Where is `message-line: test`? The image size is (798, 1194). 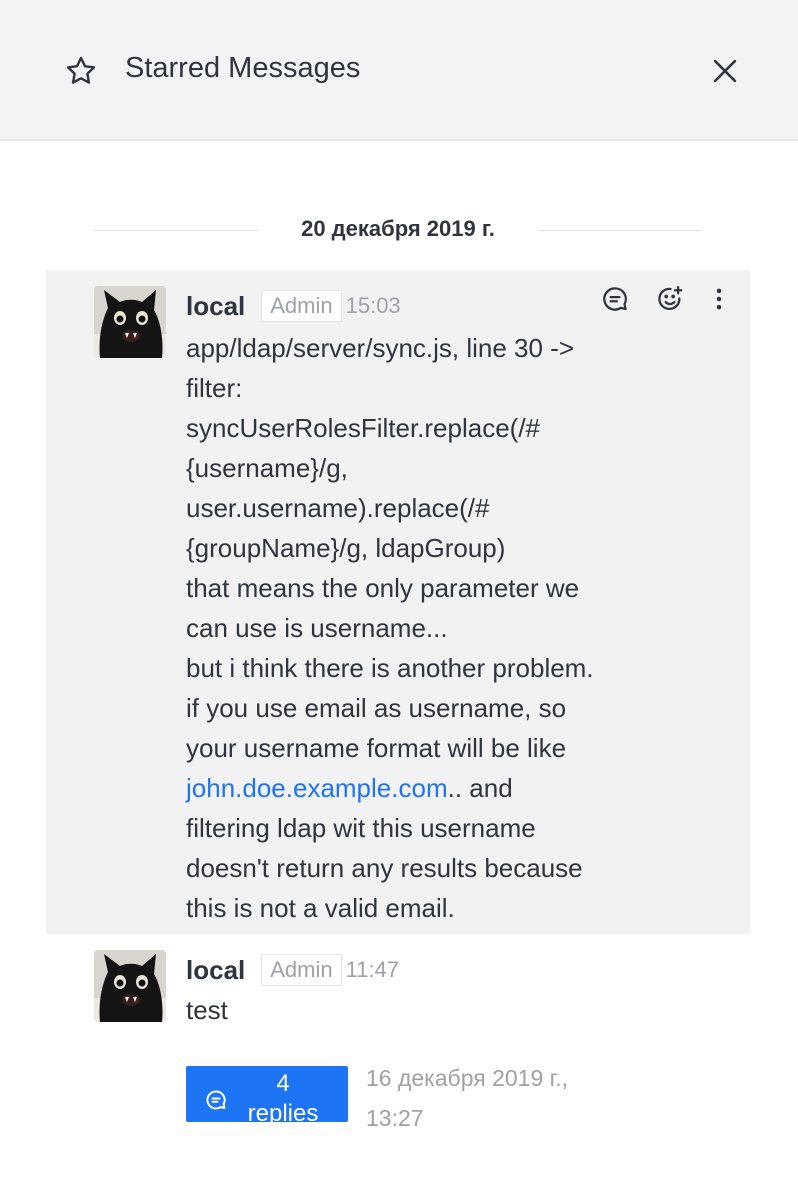 message-line: test is located at coordinates (207, 1010).